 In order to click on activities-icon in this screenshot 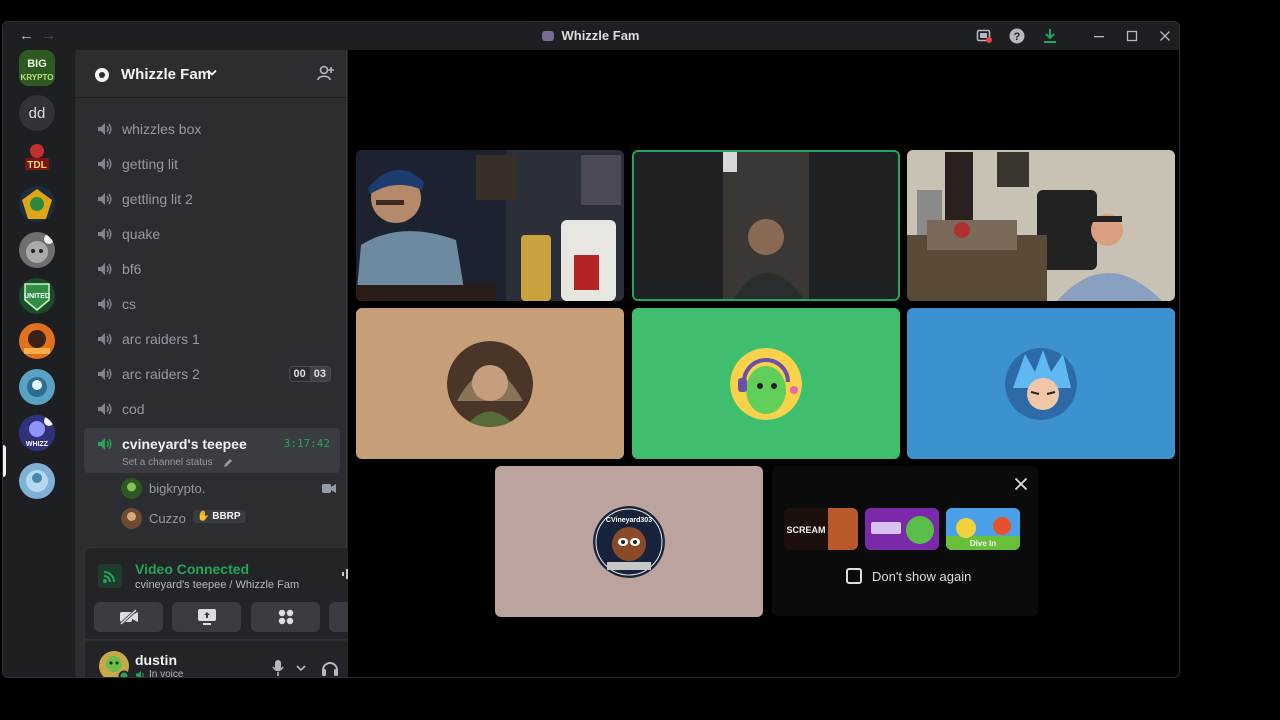, I will do `click(285, 617)`.